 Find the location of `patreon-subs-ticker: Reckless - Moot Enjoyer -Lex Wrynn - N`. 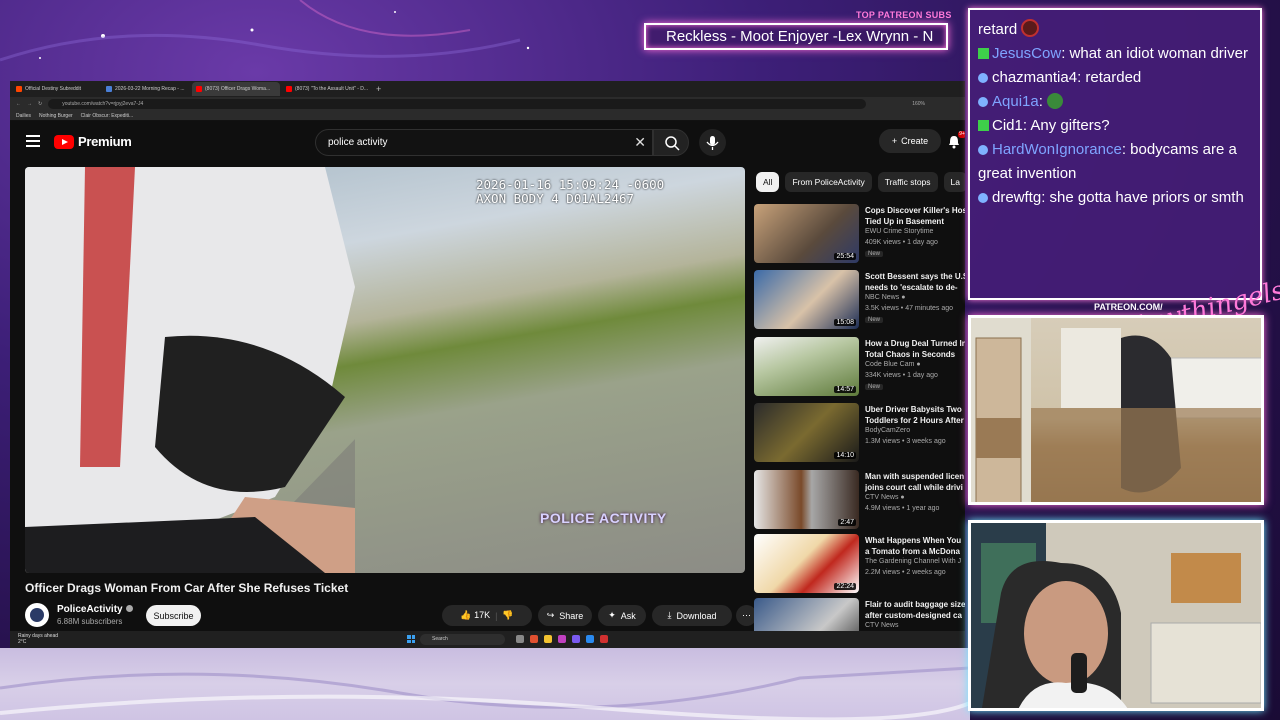

patreon-subs-ticker: Reckless - Moot Enjoyer -Lex Wrynn - N is located at coordinates (796, 36).